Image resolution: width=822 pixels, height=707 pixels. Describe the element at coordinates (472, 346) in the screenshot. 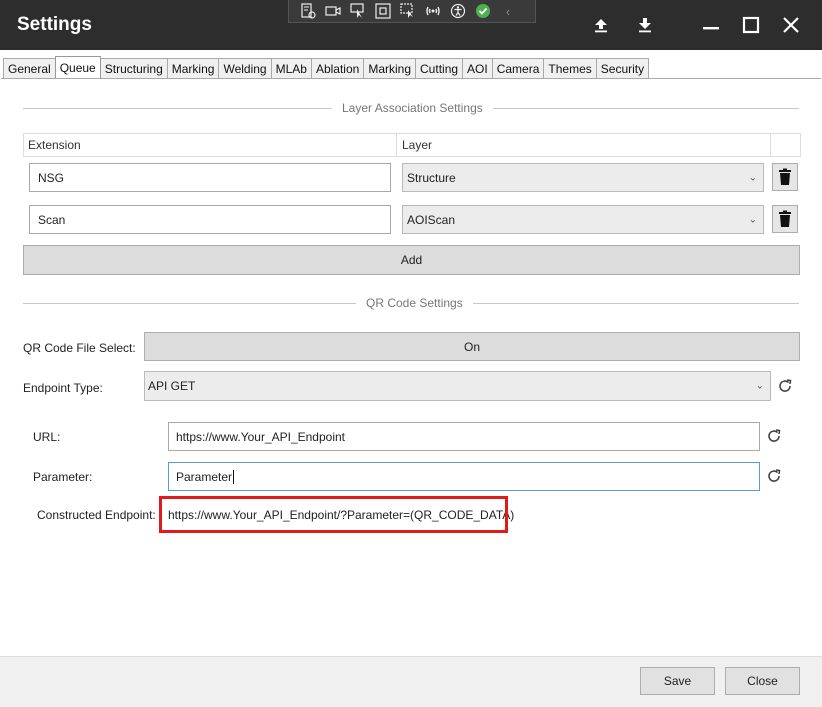

I see `qr-file-select-toggle: On` at that location.